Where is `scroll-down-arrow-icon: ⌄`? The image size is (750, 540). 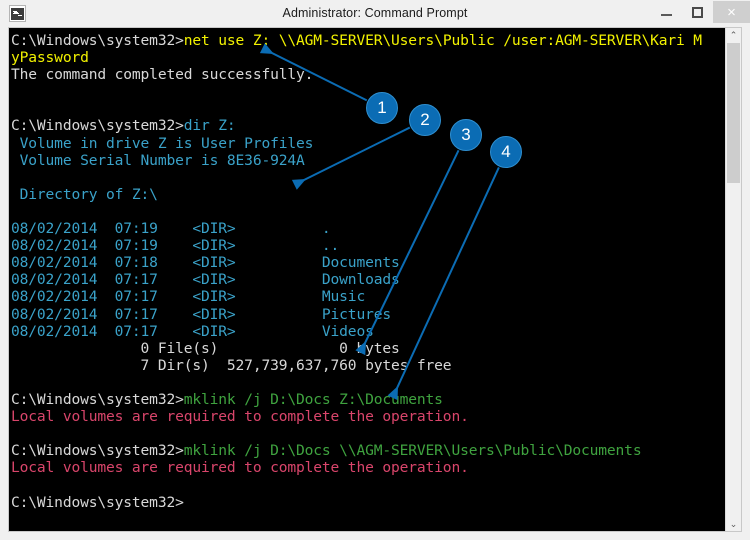
scroll-down-arrow-icon: ⌄ is located at coordinates (733, 524).